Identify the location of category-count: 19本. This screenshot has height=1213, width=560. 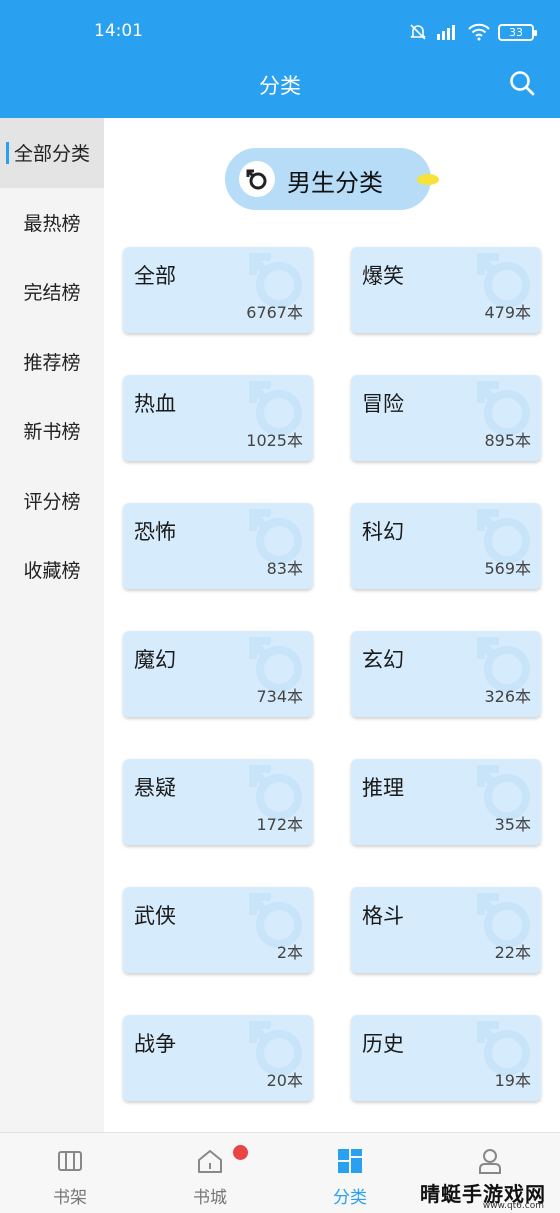
(512, 1080).